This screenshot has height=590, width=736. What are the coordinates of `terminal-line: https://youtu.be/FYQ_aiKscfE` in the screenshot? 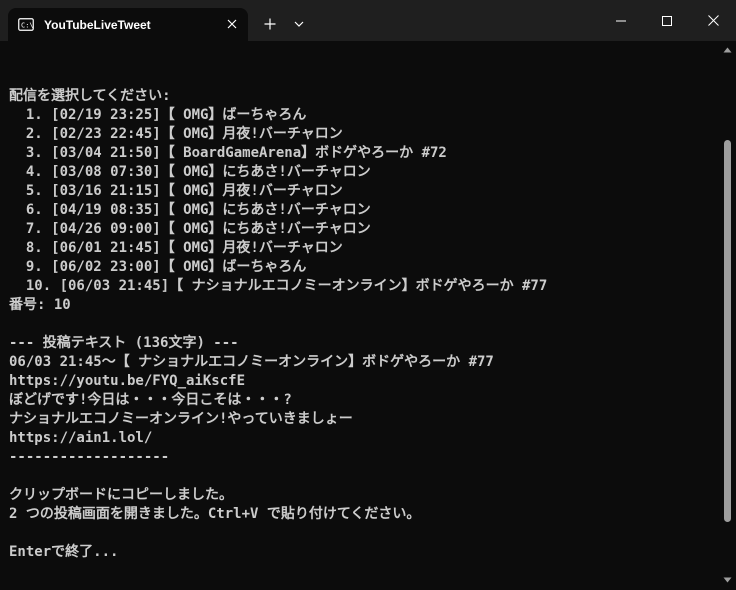 It's located at (127, 381).